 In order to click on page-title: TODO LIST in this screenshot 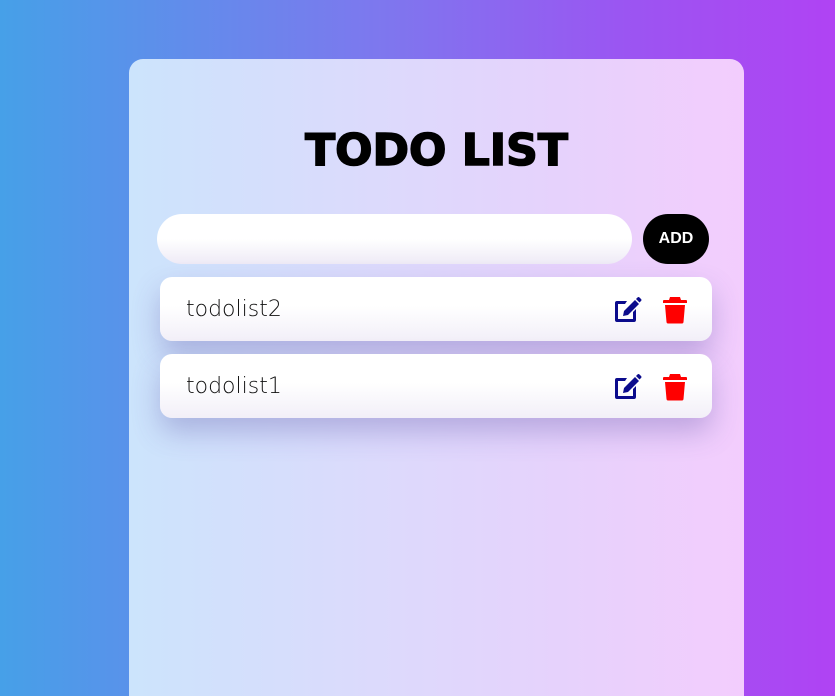, I will do `click(436, 150)`.